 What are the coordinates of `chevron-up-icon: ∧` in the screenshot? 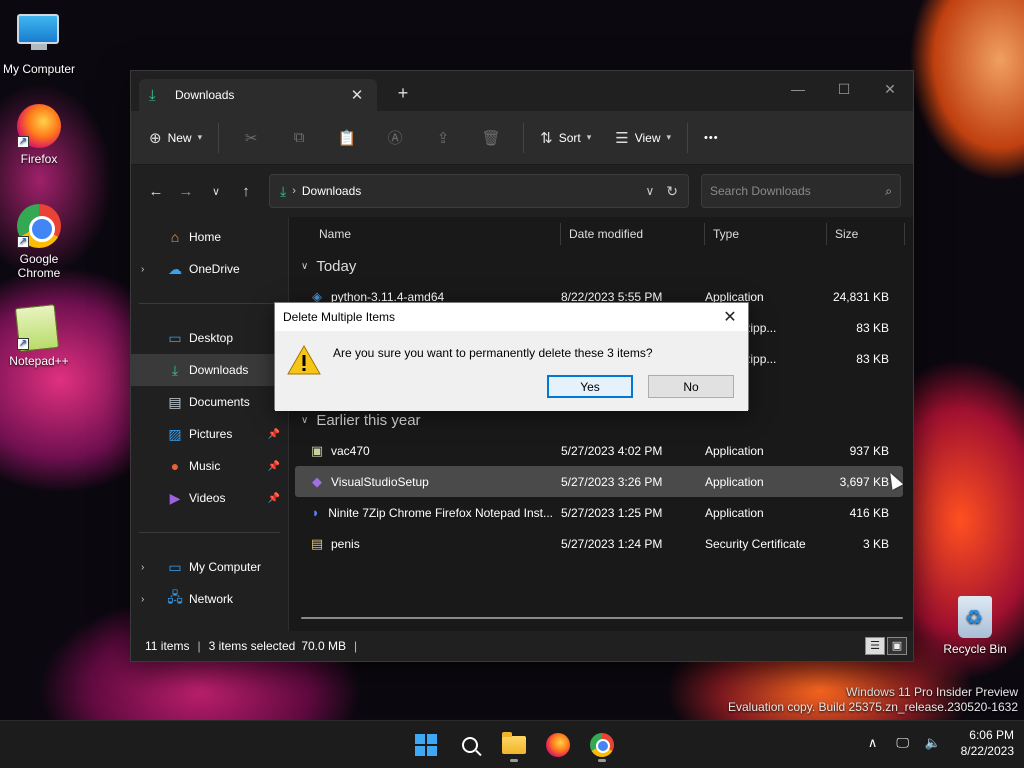 It's located at (873, 743).